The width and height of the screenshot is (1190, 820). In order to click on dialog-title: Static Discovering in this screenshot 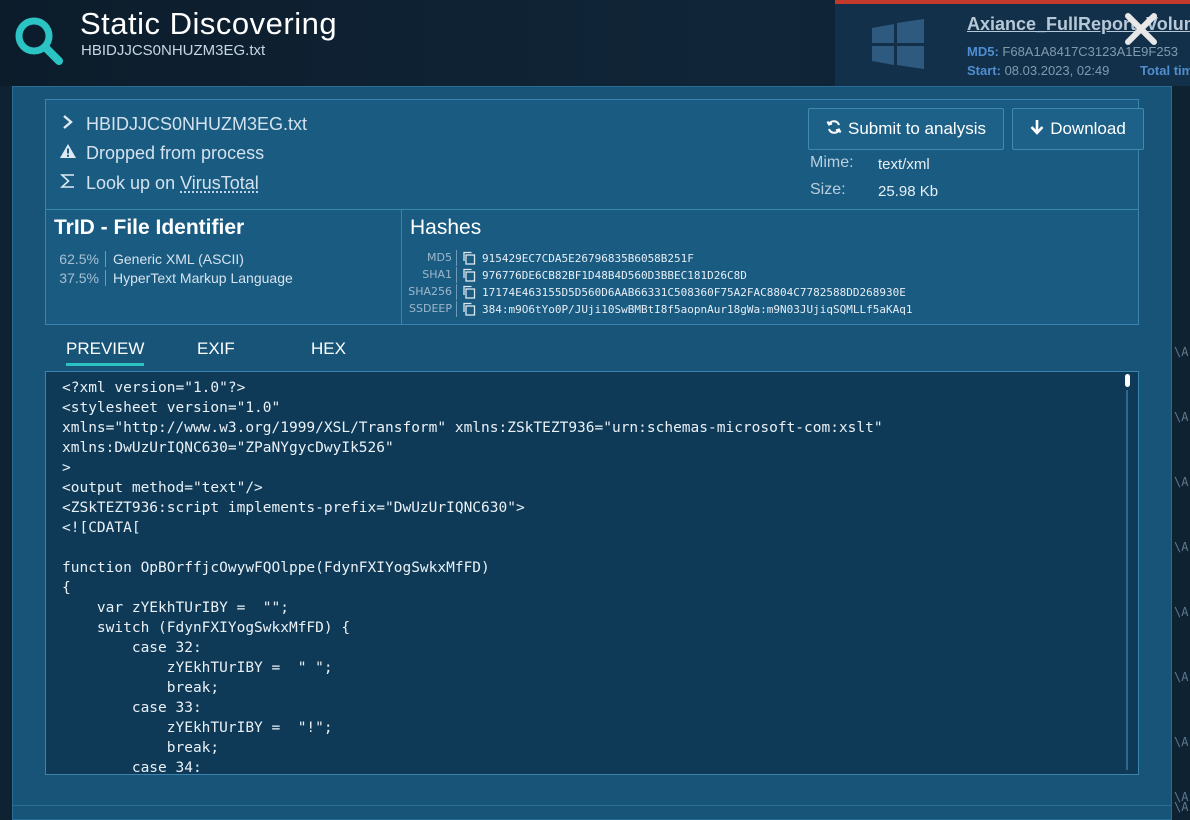, I will do `click(208, 24)`.